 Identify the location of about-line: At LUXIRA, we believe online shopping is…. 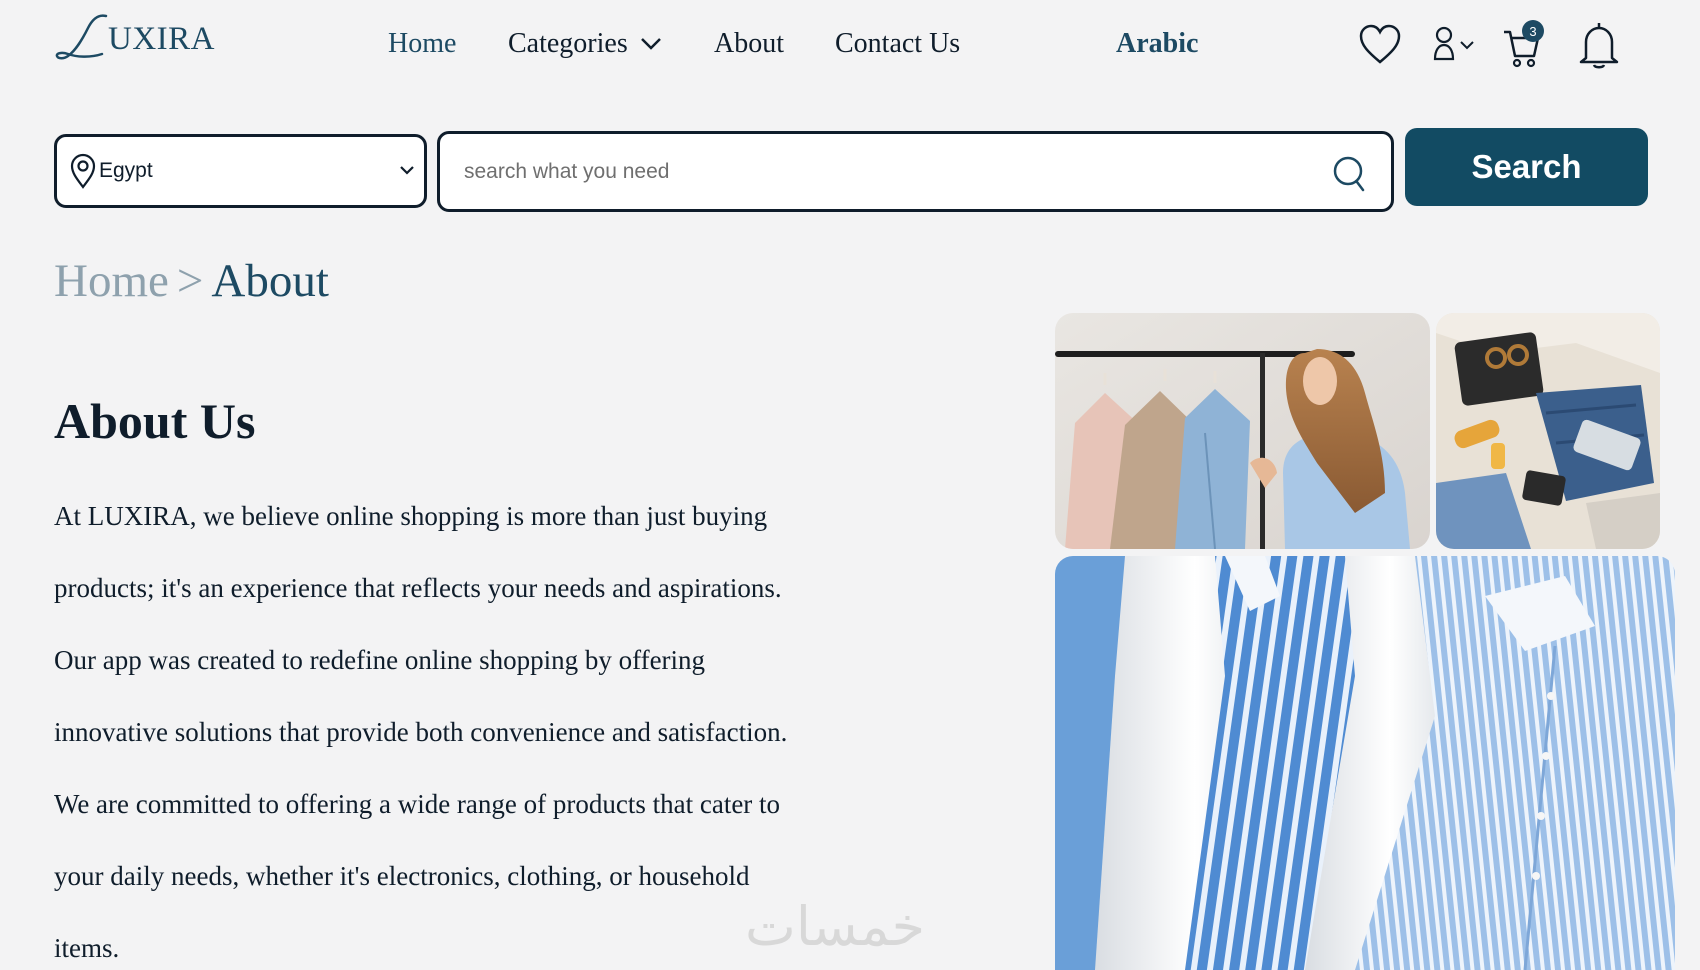
(411, 516).